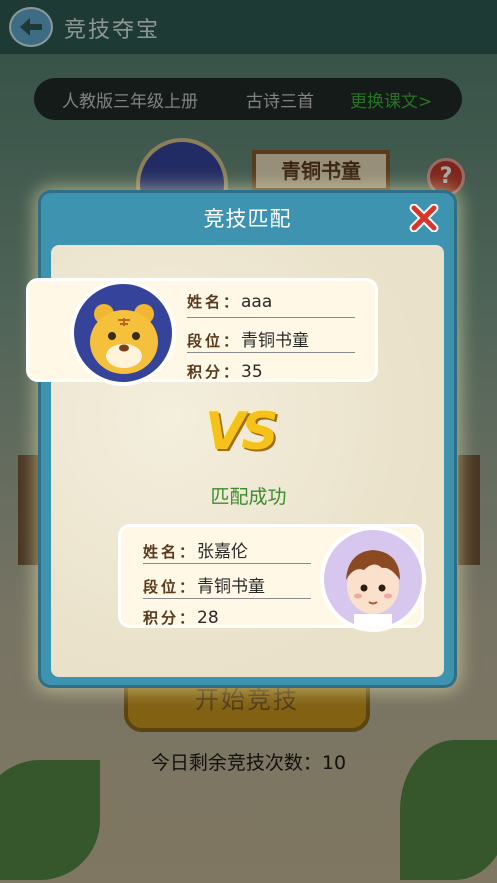 The height and width of the screenshot is (883, 497). Describe the element at coordinates (242, 432) in the screenshot. I see `vs-badge: VS` at that location.